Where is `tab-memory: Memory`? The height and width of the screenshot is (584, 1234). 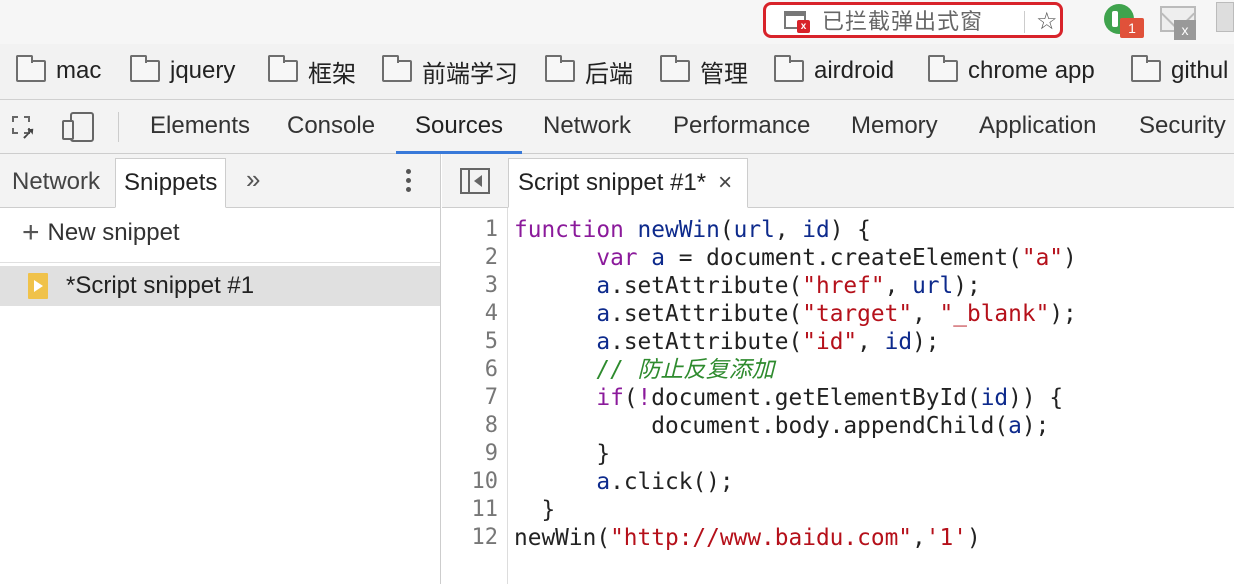
tab-memory: Memory is located at coordinates (894, 133).